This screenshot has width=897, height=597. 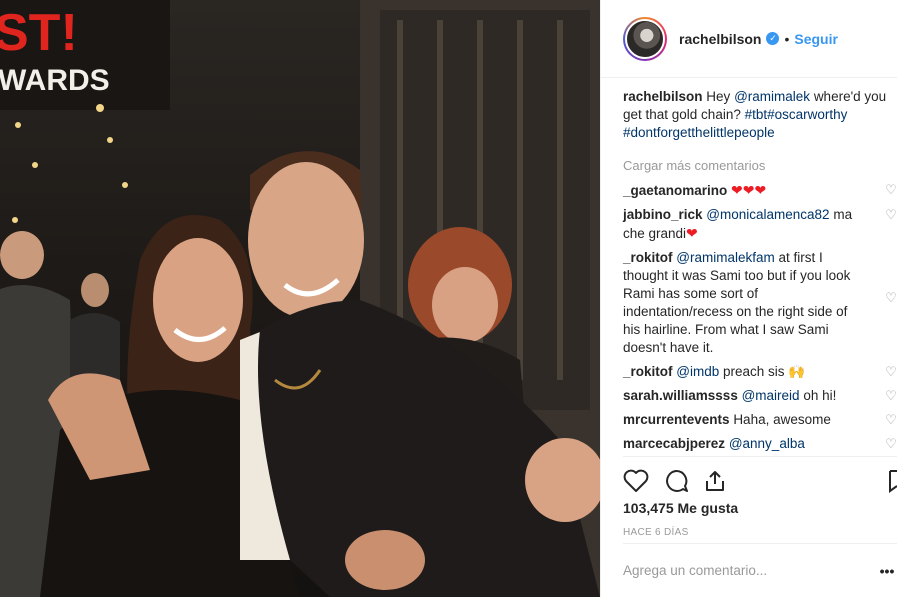 What do you see at coordinates (636, 481) in the screenshot?
I see `like-heart-icon` at bounding box center [636, 481].